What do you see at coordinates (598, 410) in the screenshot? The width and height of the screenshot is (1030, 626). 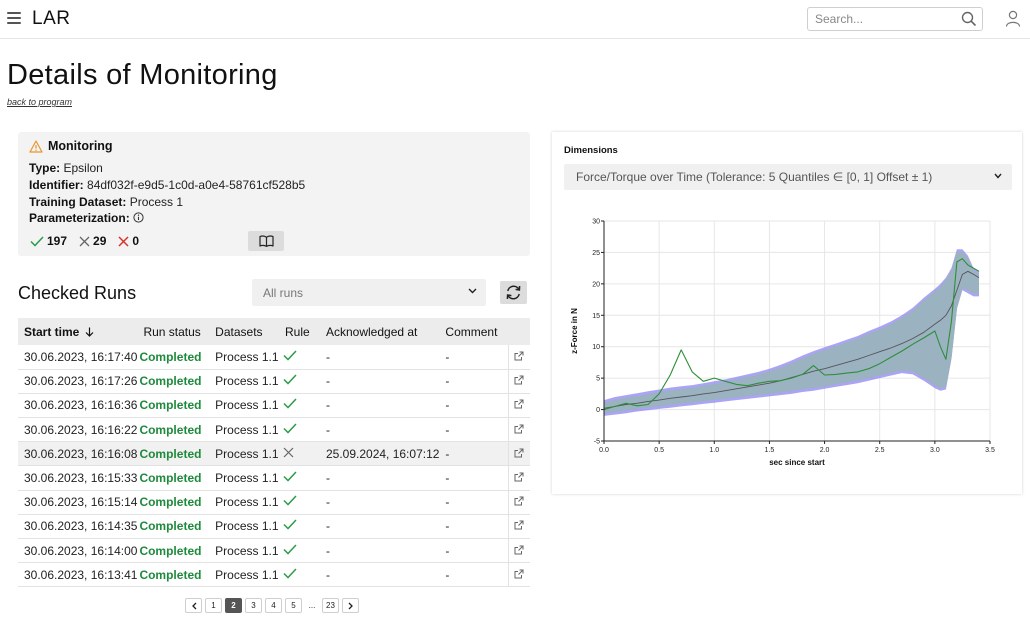 I see `y-tick-label: 0` at bounding box center [598, 410].